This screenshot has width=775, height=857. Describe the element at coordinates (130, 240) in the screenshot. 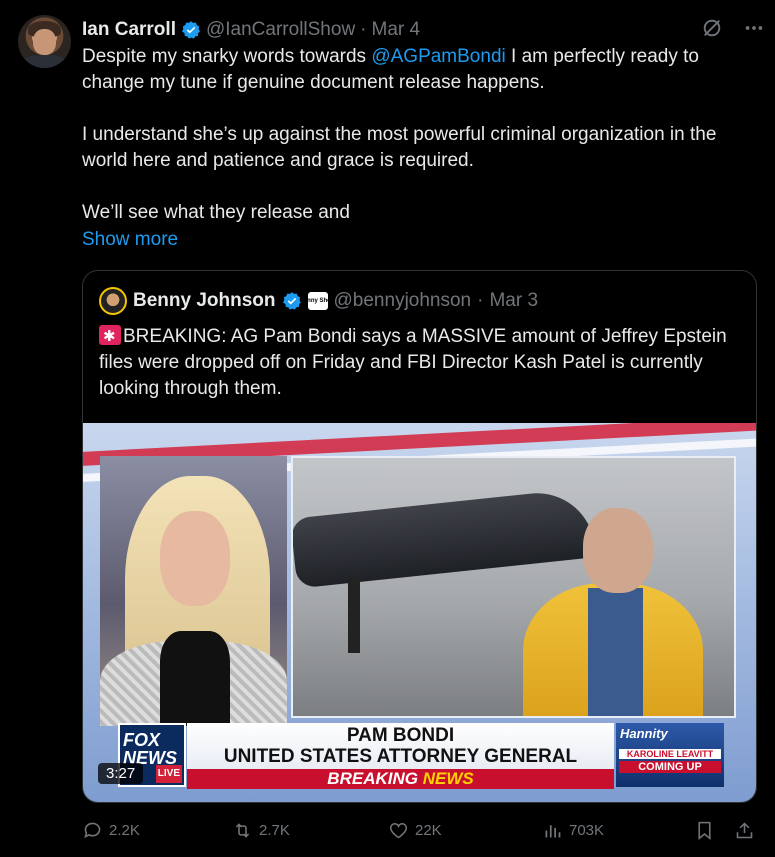

I see `show-more-link: Show more` at that location.